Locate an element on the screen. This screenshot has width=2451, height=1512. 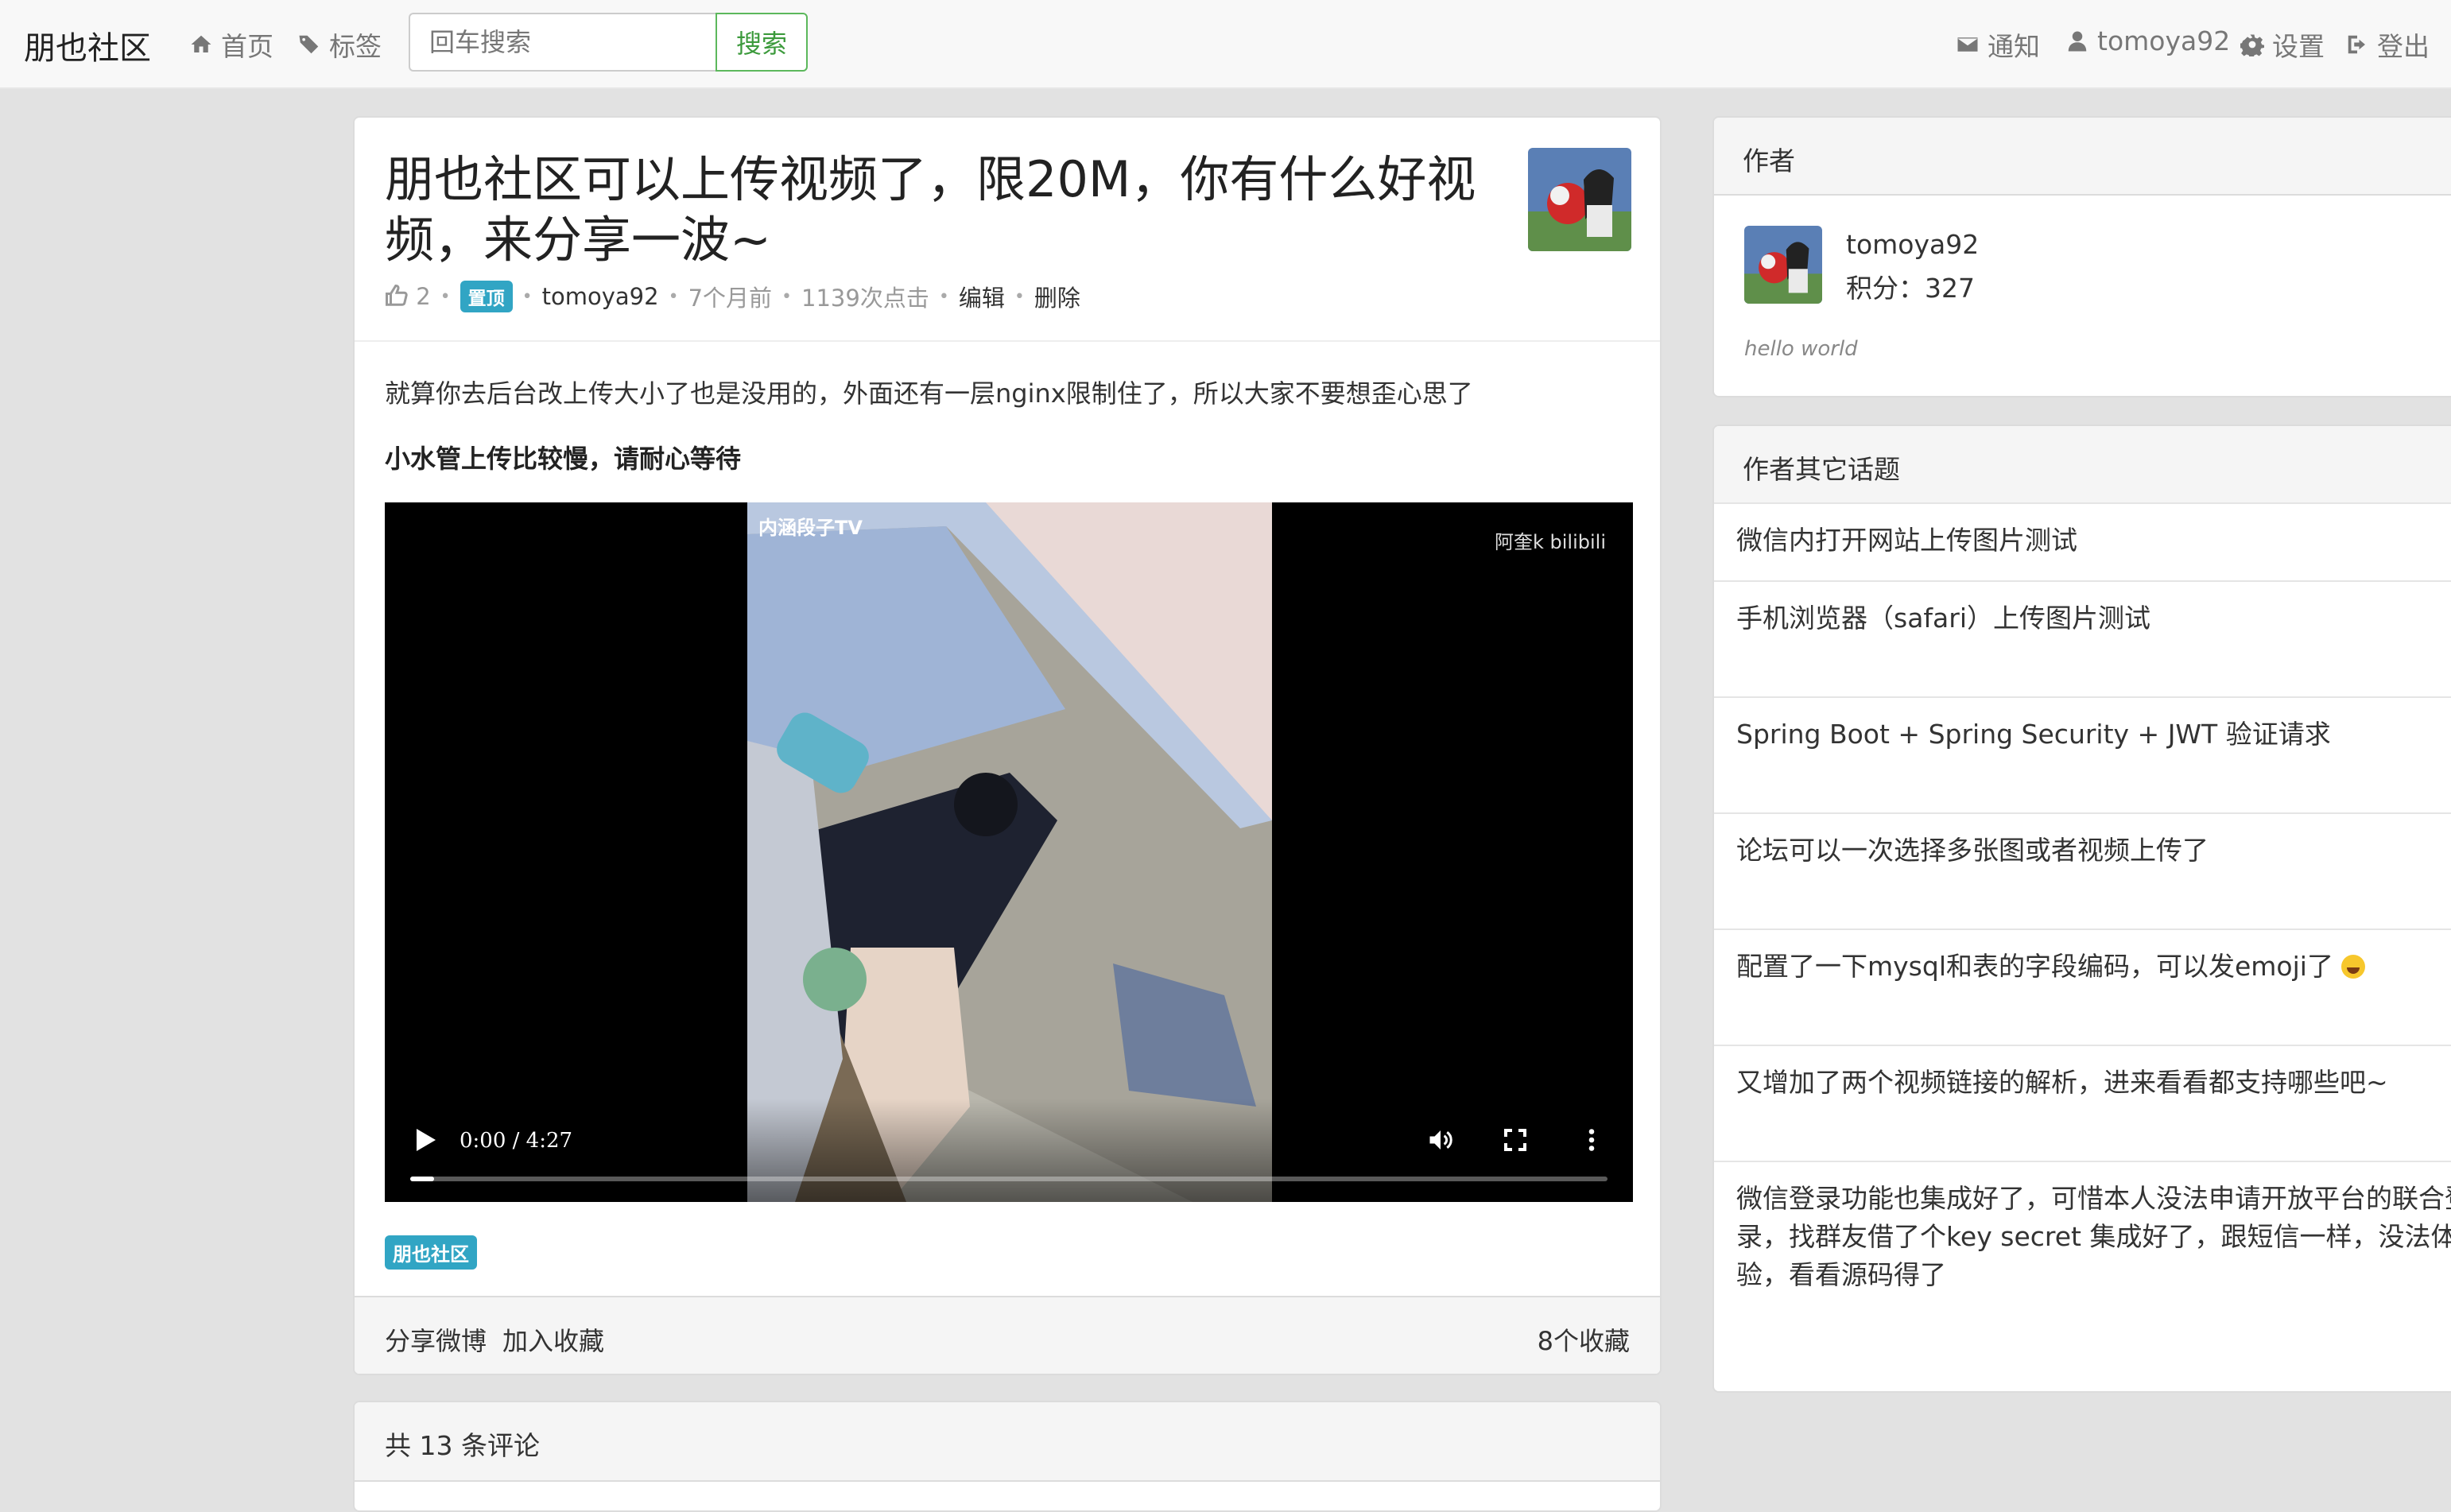
nav-settings-label: 设置 is located at coordinates (2298, 47).